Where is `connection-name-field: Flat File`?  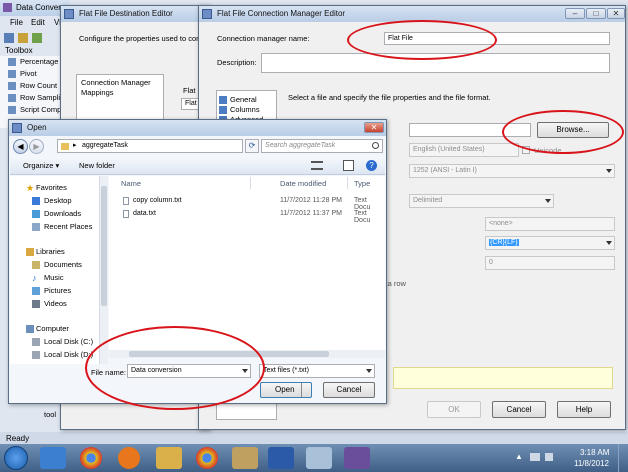 connection-name-field: Flat File is located at coordinates (497, 38).